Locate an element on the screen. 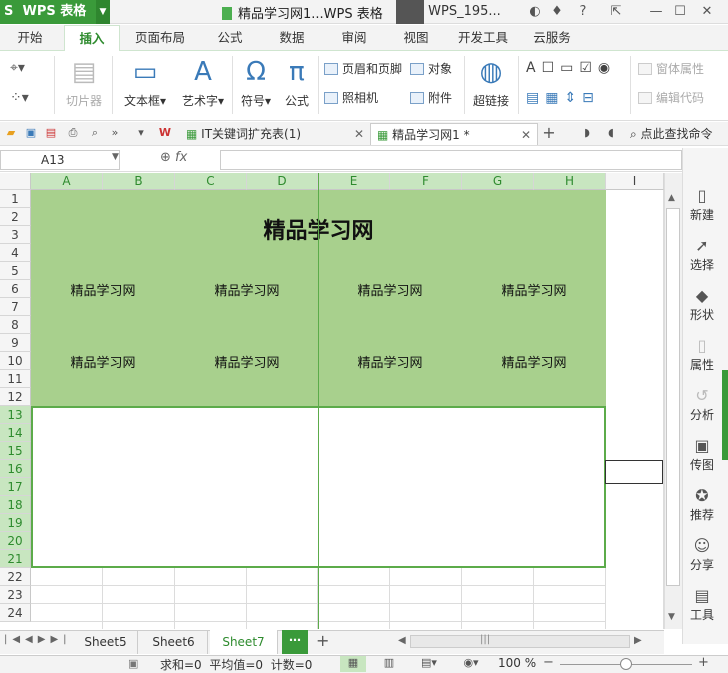  column-header-i: I is located at coordinates (635, 181).